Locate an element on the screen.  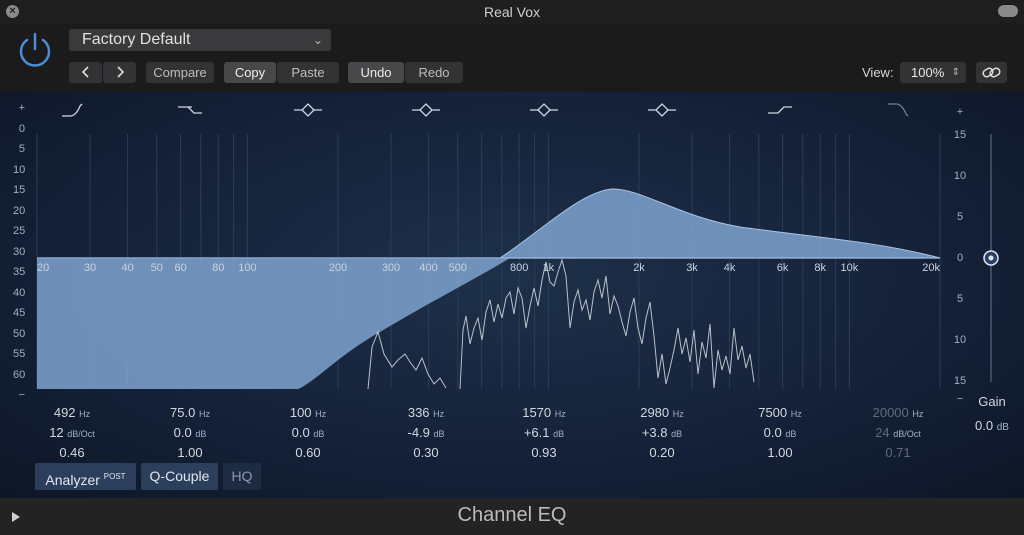
left-scale-label: − is located at coordinates (21, 395).